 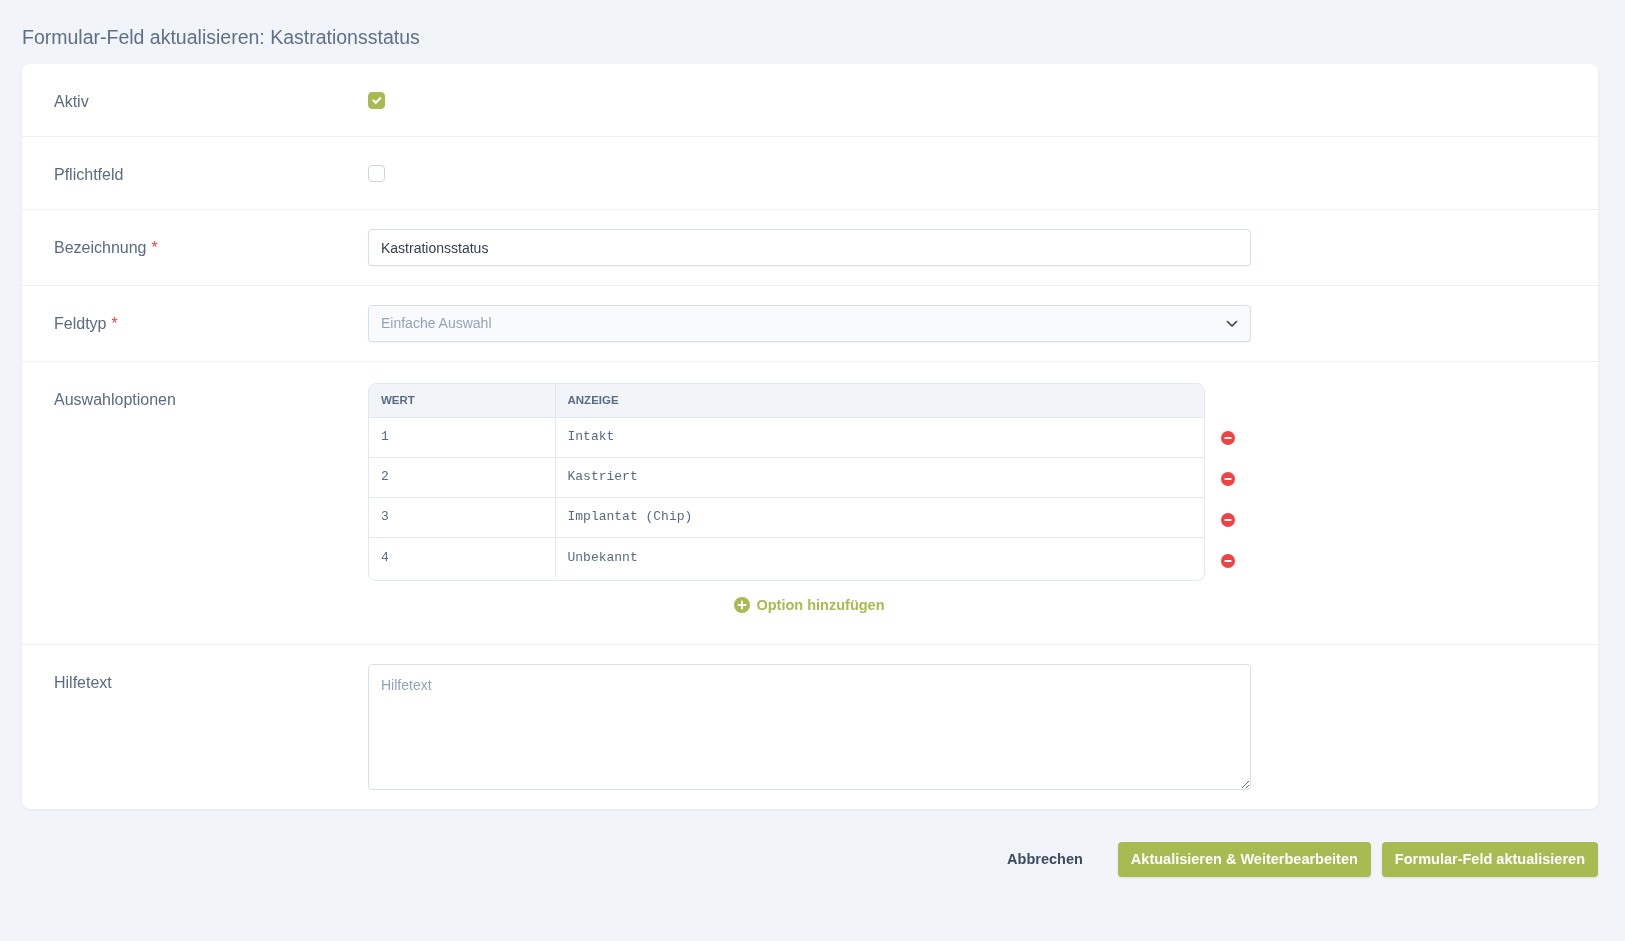 What do you see at coordinates (115, 399) in the screenshot?
I see `field-label: Auswahloptionen` at bounding box center [115, 399].